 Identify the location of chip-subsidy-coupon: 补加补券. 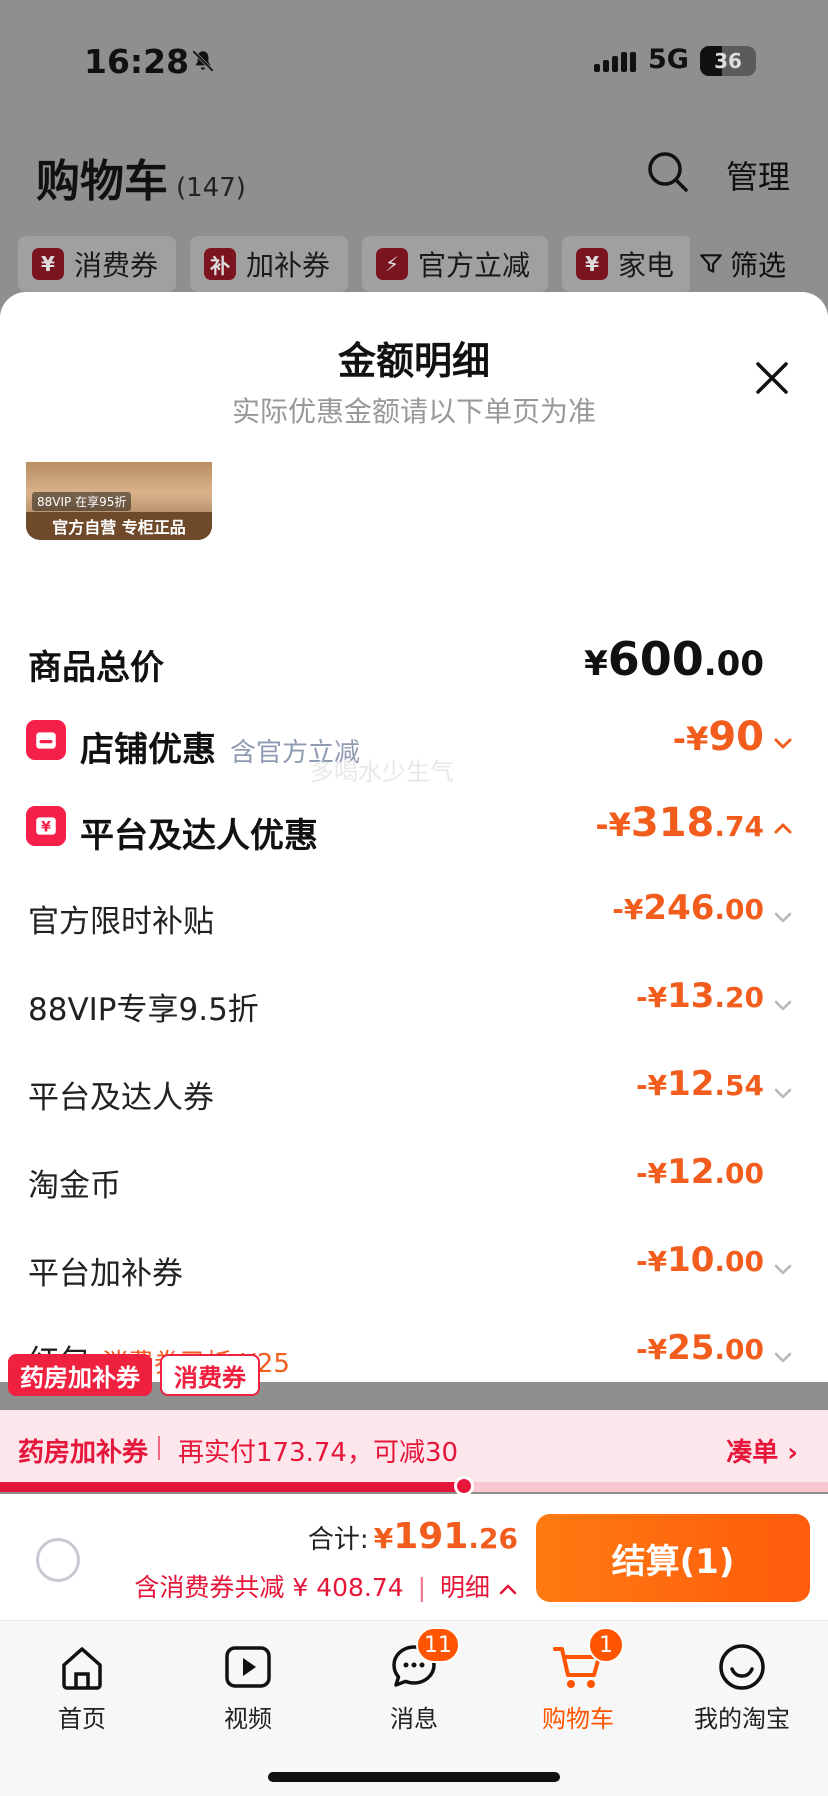
(269, 264).